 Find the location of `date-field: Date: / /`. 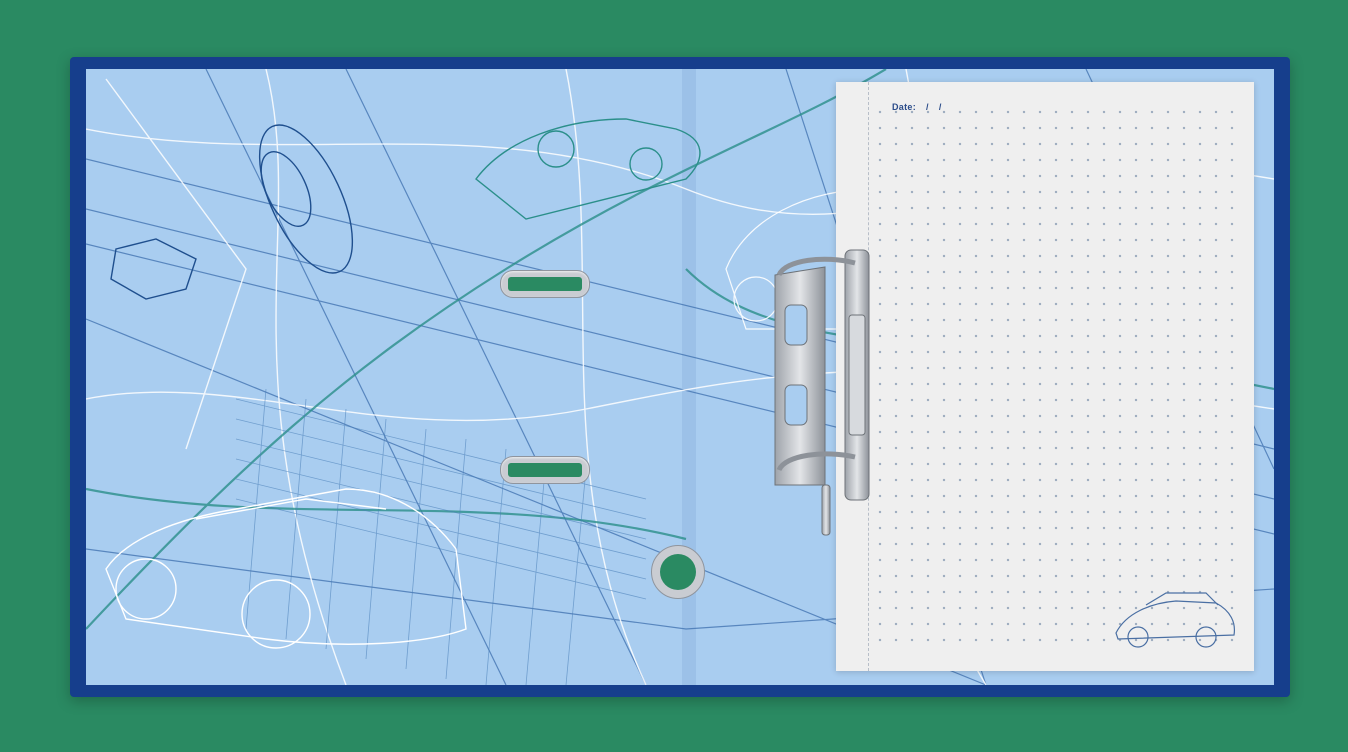

date-field: Date: / / is located at coordinates (917, 107).